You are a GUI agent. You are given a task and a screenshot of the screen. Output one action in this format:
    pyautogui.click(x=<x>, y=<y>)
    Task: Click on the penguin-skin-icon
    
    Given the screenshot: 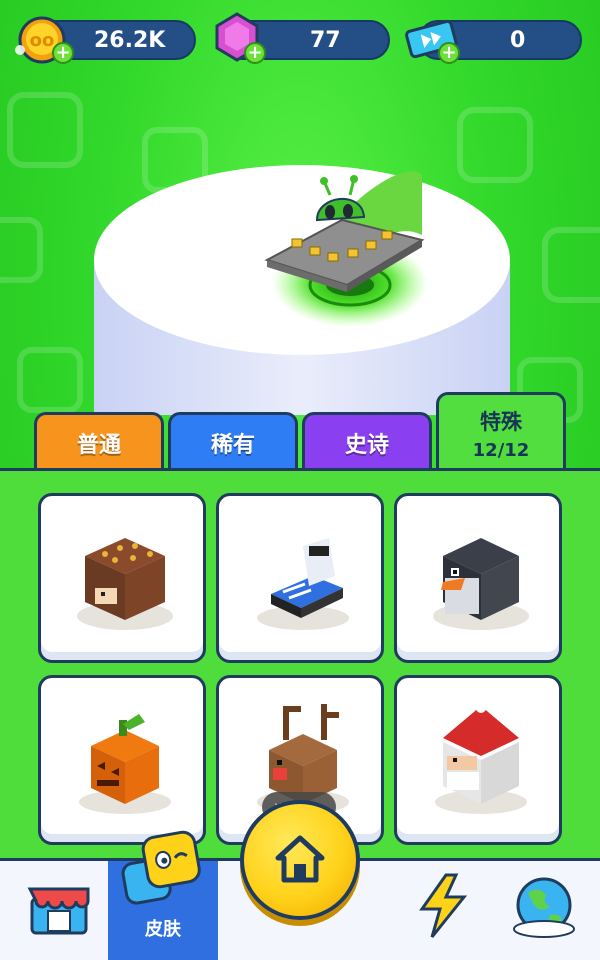 What is the action you would take?
    pyautogui.click(x=481, y=584)
    